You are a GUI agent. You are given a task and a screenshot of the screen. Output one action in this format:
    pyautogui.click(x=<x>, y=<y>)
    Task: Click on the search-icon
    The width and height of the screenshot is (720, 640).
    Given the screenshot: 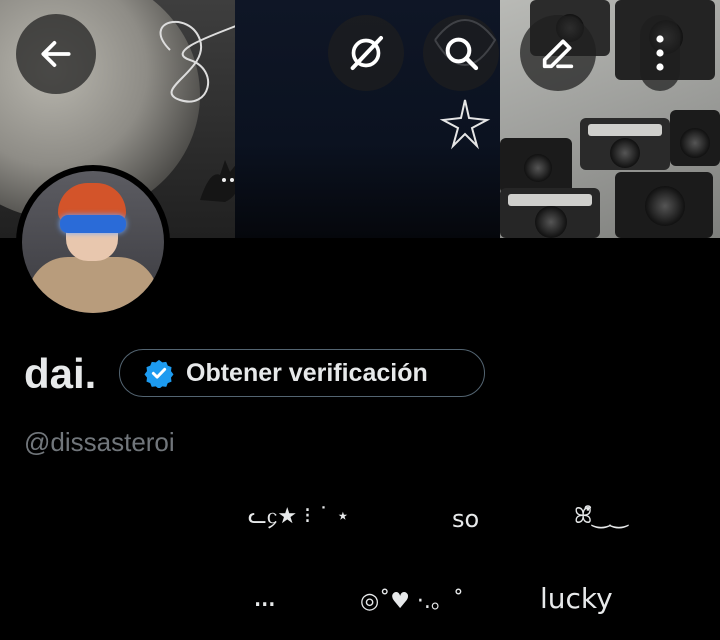 What is the action you would take?
    pyautogui.click(x=462, y=54)
    